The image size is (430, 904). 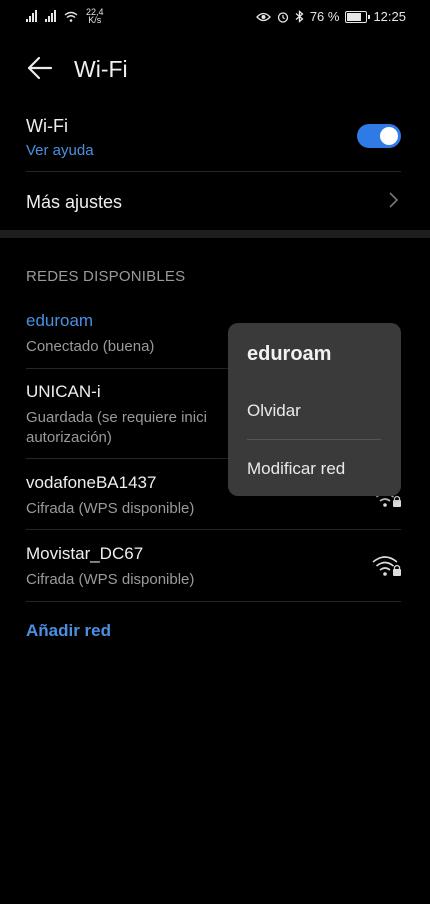 I want to click on clock: 12:25, so click(x=389, y=16).